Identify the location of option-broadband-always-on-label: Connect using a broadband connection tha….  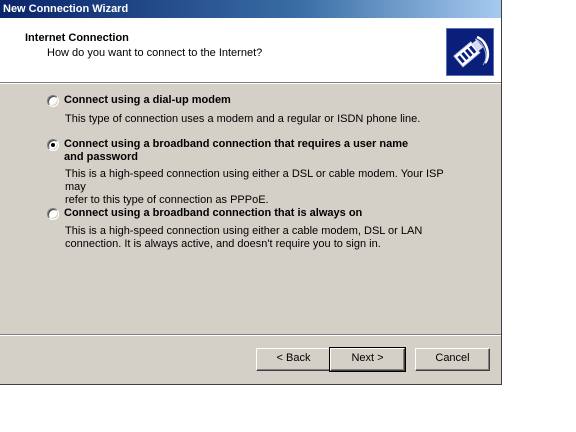
(264, 213).